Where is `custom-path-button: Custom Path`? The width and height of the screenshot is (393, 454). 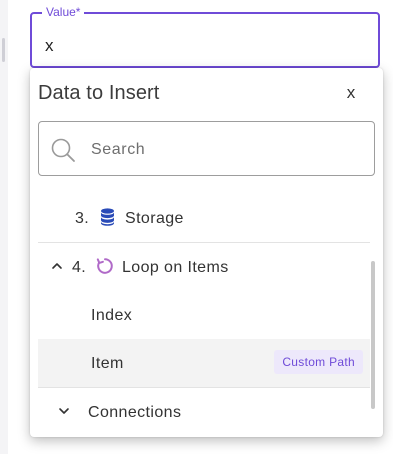
custom-path-button: Custom Path is located at coordinates (318, 362).